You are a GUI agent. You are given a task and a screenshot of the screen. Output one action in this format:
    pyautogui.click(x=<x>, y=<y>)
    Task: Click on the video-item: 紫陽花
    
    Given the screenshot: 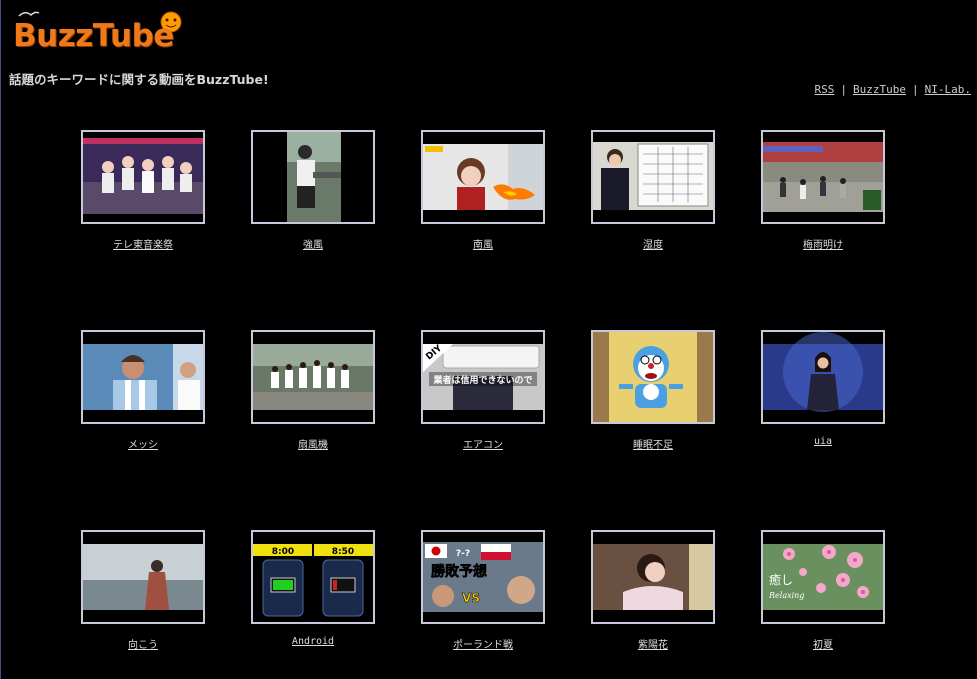 What is the action you would take?
    pyautogui.click(x=653, y=591)
    